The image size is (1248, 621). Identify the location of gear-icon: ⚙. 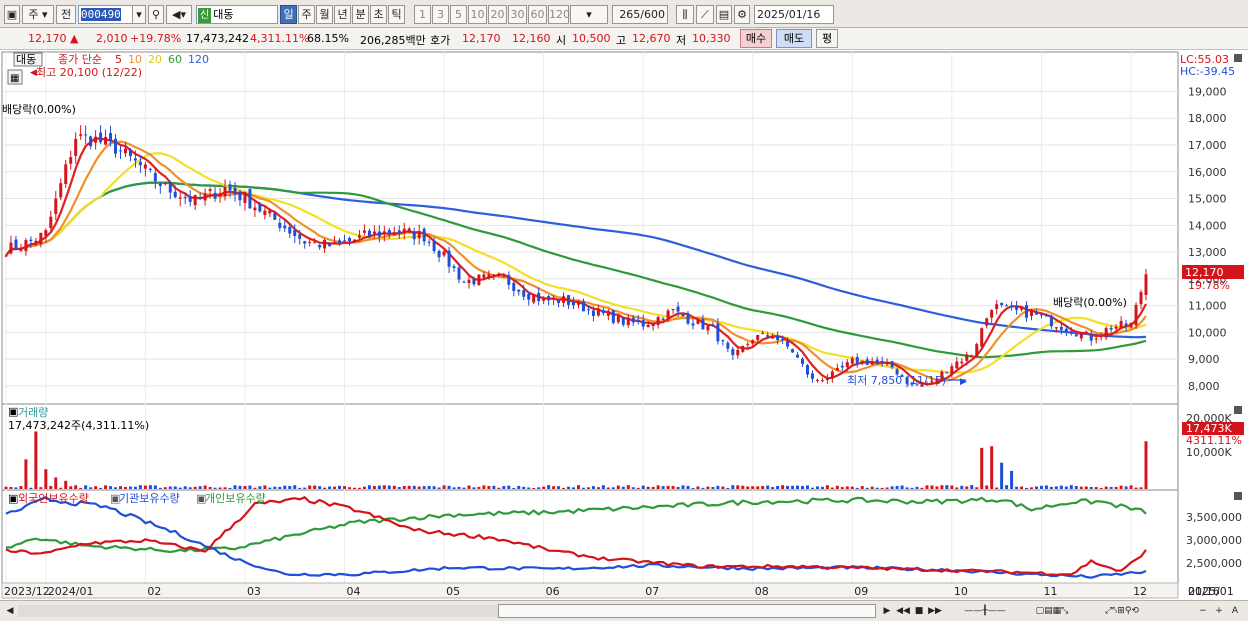
(742, 14).